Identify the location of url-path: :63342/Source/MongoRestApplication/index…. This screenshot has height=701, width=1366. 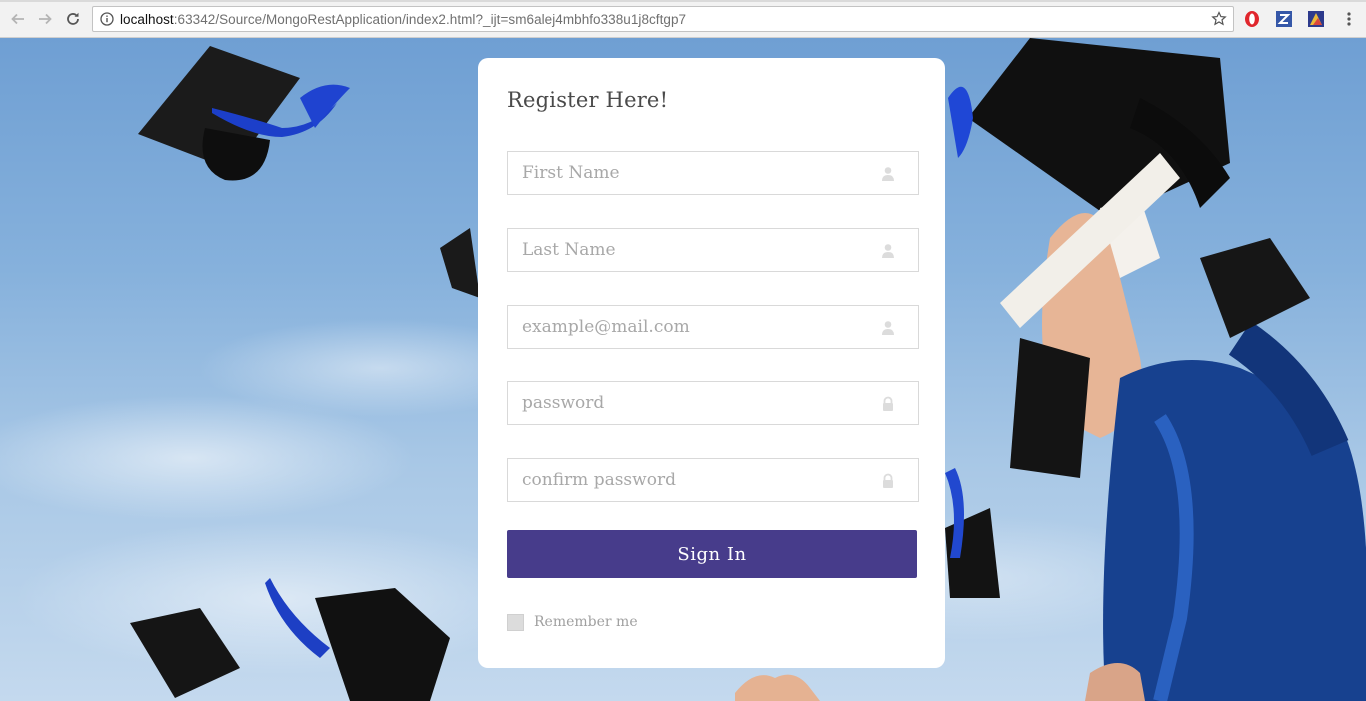
(430, 19).